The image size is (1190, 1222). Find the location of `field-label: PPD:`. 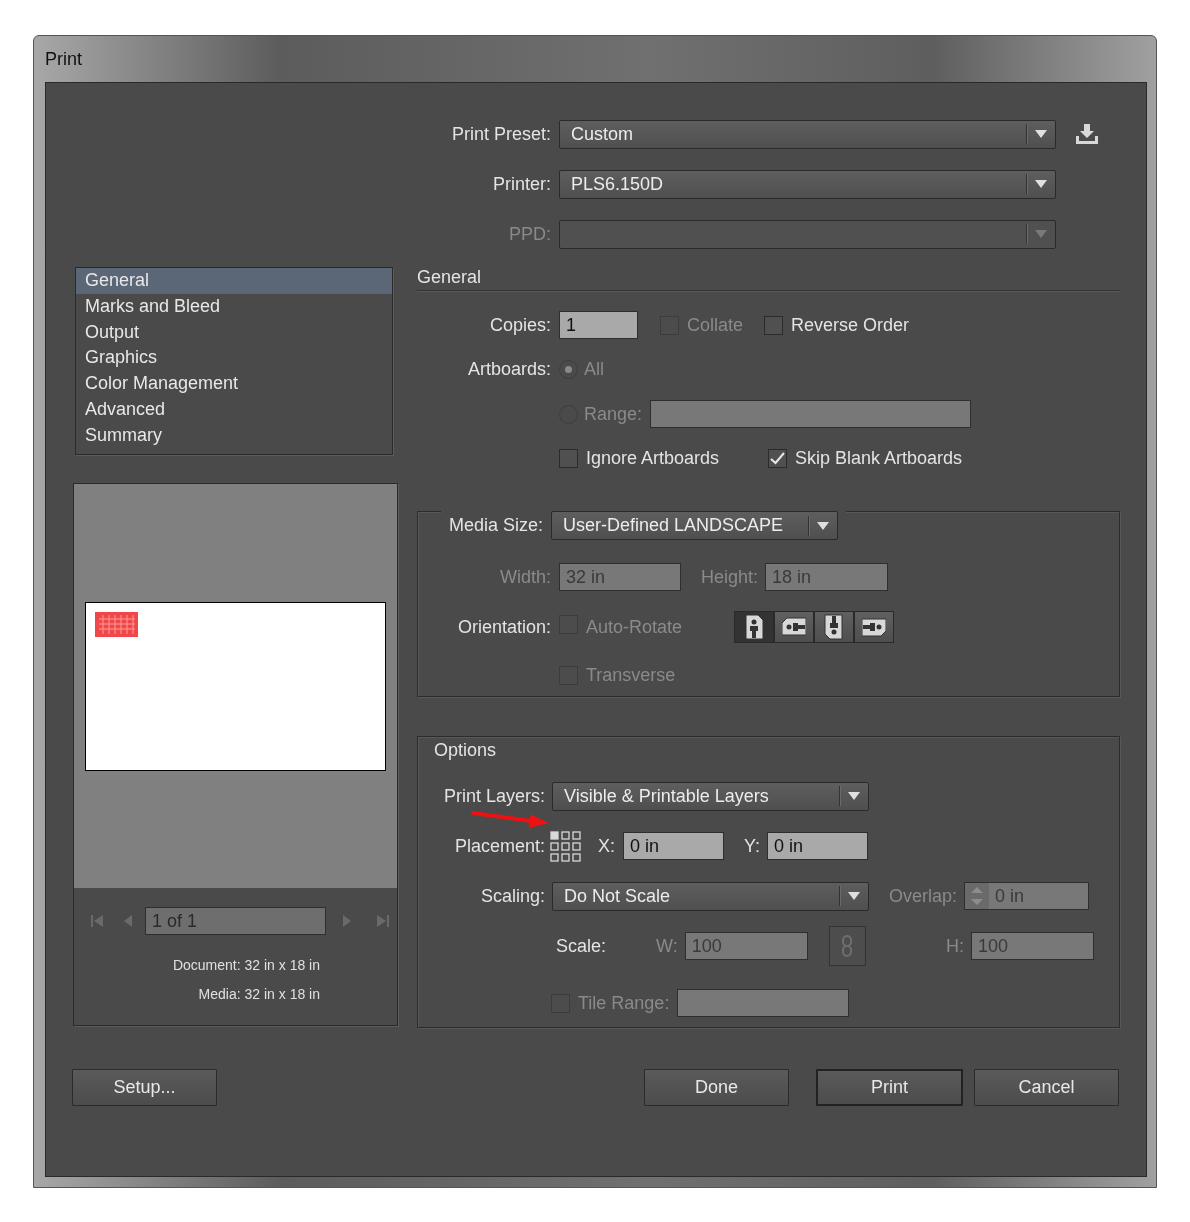

field-label: PPD: is located at coordinates (529, 234).